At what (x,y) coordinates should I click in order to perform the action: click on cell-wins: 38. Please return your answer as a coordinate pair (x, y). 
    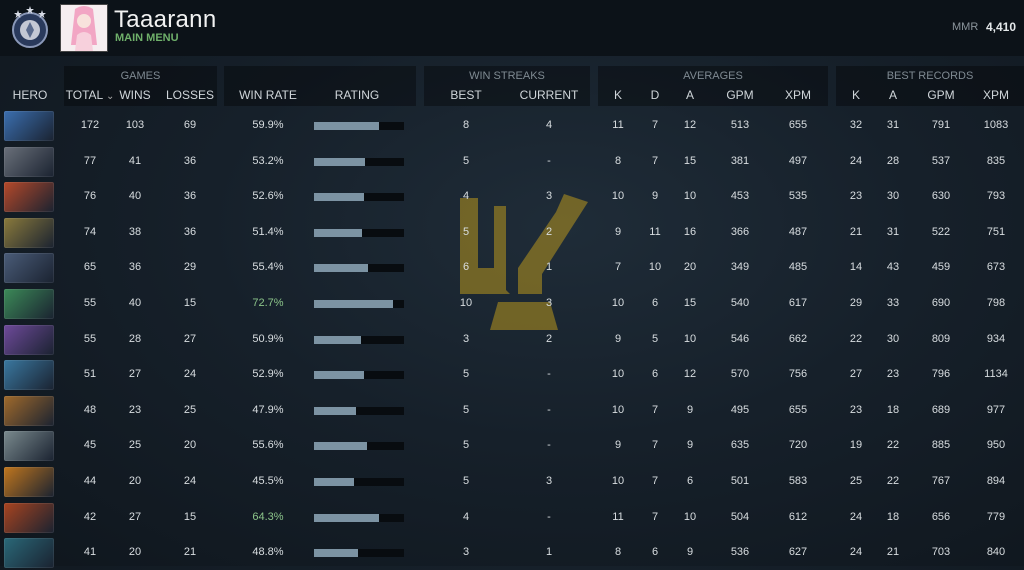
    Looking at the image, I should click on (135, 231).